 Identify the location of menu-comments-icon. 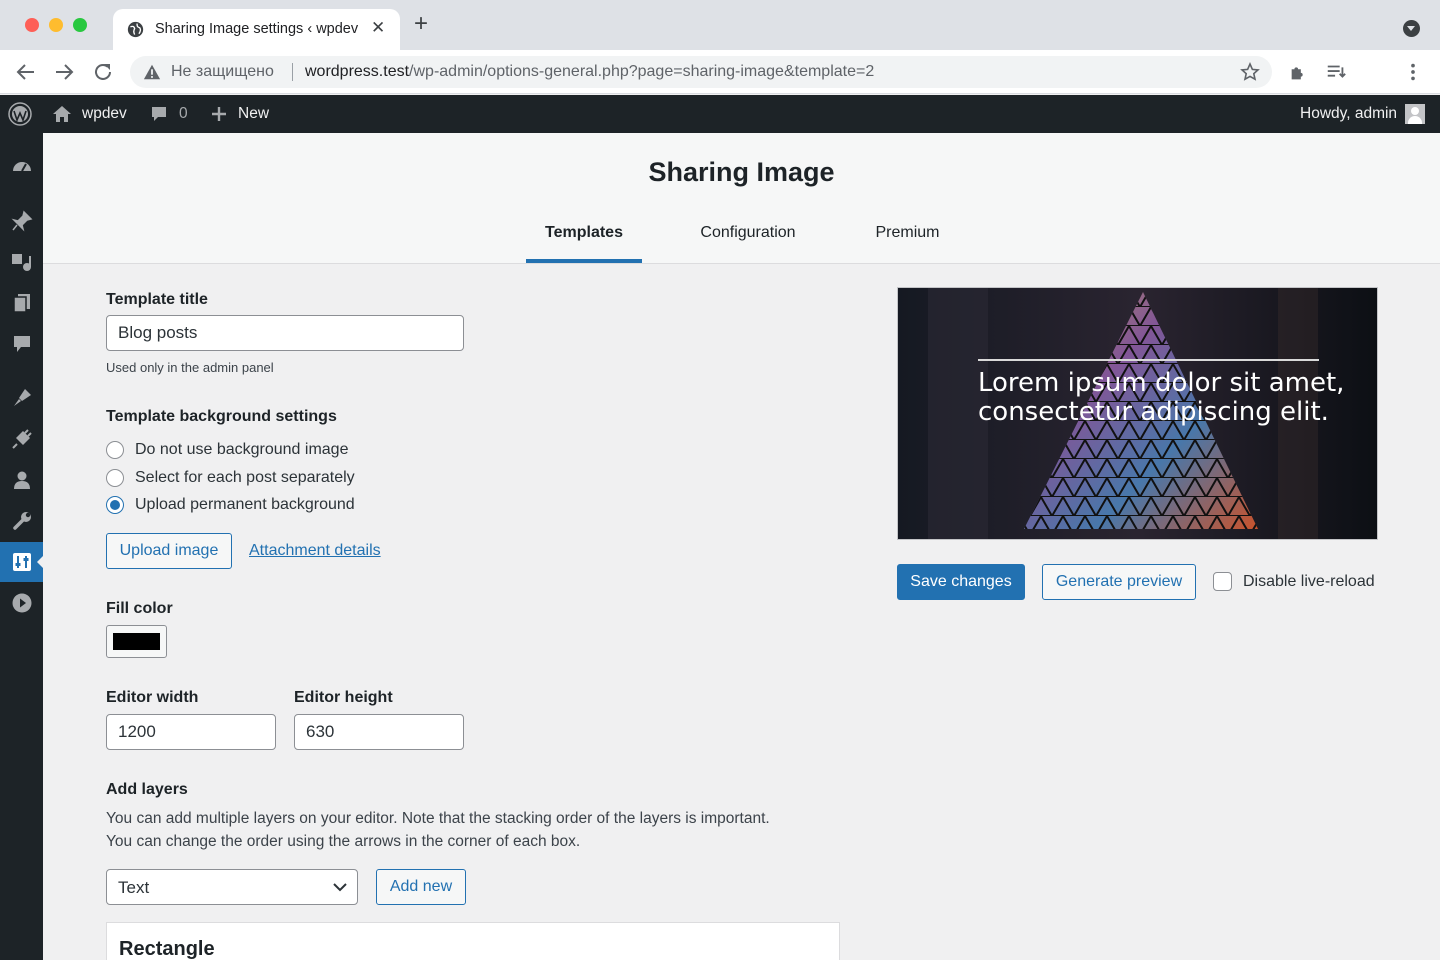
(21, 344).